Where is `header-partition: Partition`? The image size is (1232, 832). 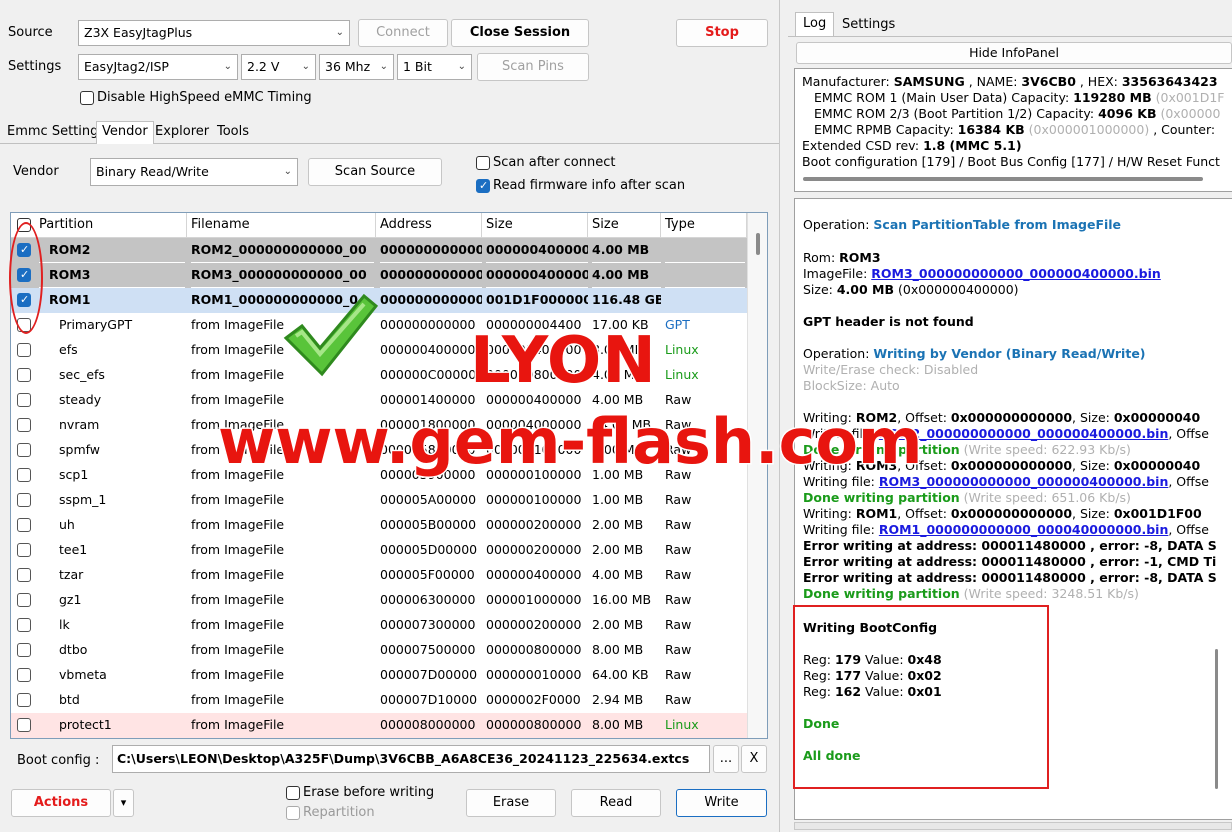
header-partition: Partition is located at coordinates (99, 225).